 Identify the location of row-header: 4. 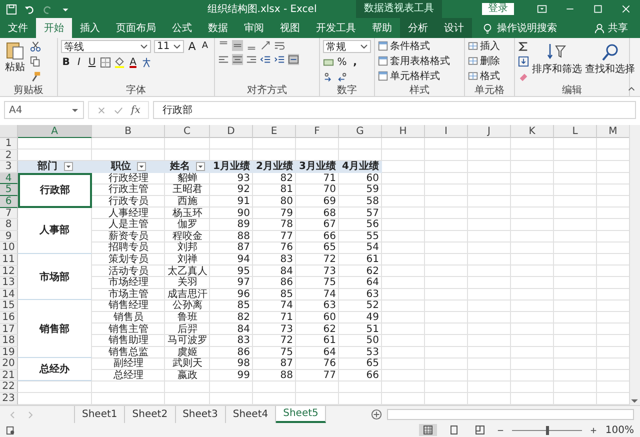
(9, 178).